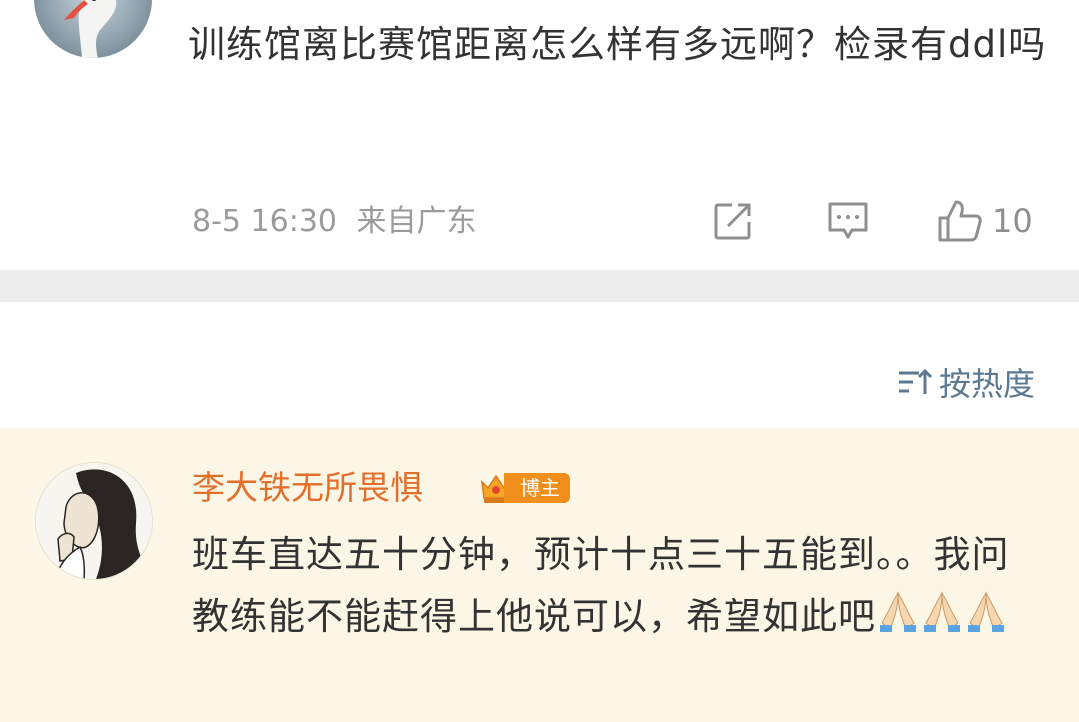 This screenshot has width=1079, height=722. I want to click on post-meta: 8-5 16:30 来自广东, so click(334, 222).